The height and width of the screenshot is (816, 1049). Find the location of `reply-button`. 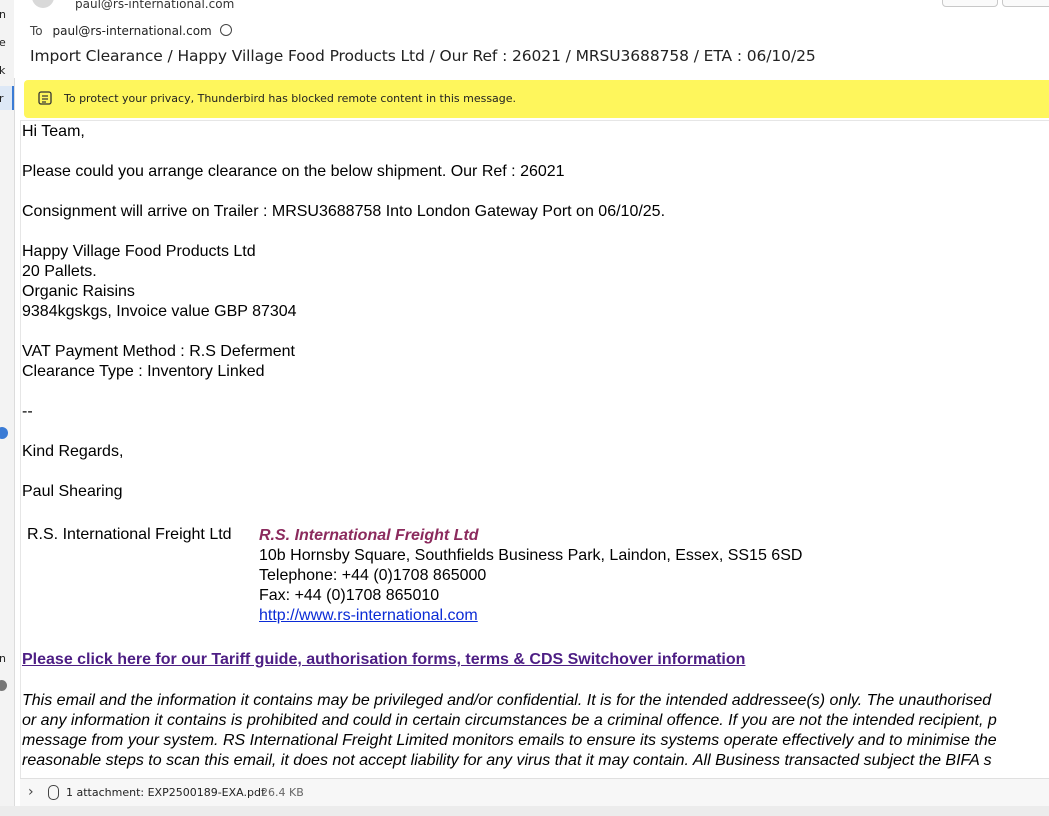

reply-button is located at coordinates (970, 3).